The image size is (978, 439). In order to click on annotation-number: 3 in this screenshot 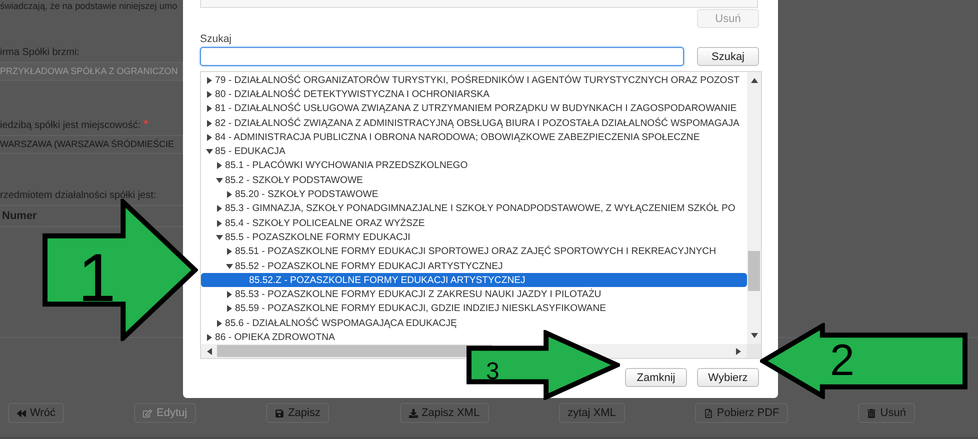, I will do `click(493, 372)`.